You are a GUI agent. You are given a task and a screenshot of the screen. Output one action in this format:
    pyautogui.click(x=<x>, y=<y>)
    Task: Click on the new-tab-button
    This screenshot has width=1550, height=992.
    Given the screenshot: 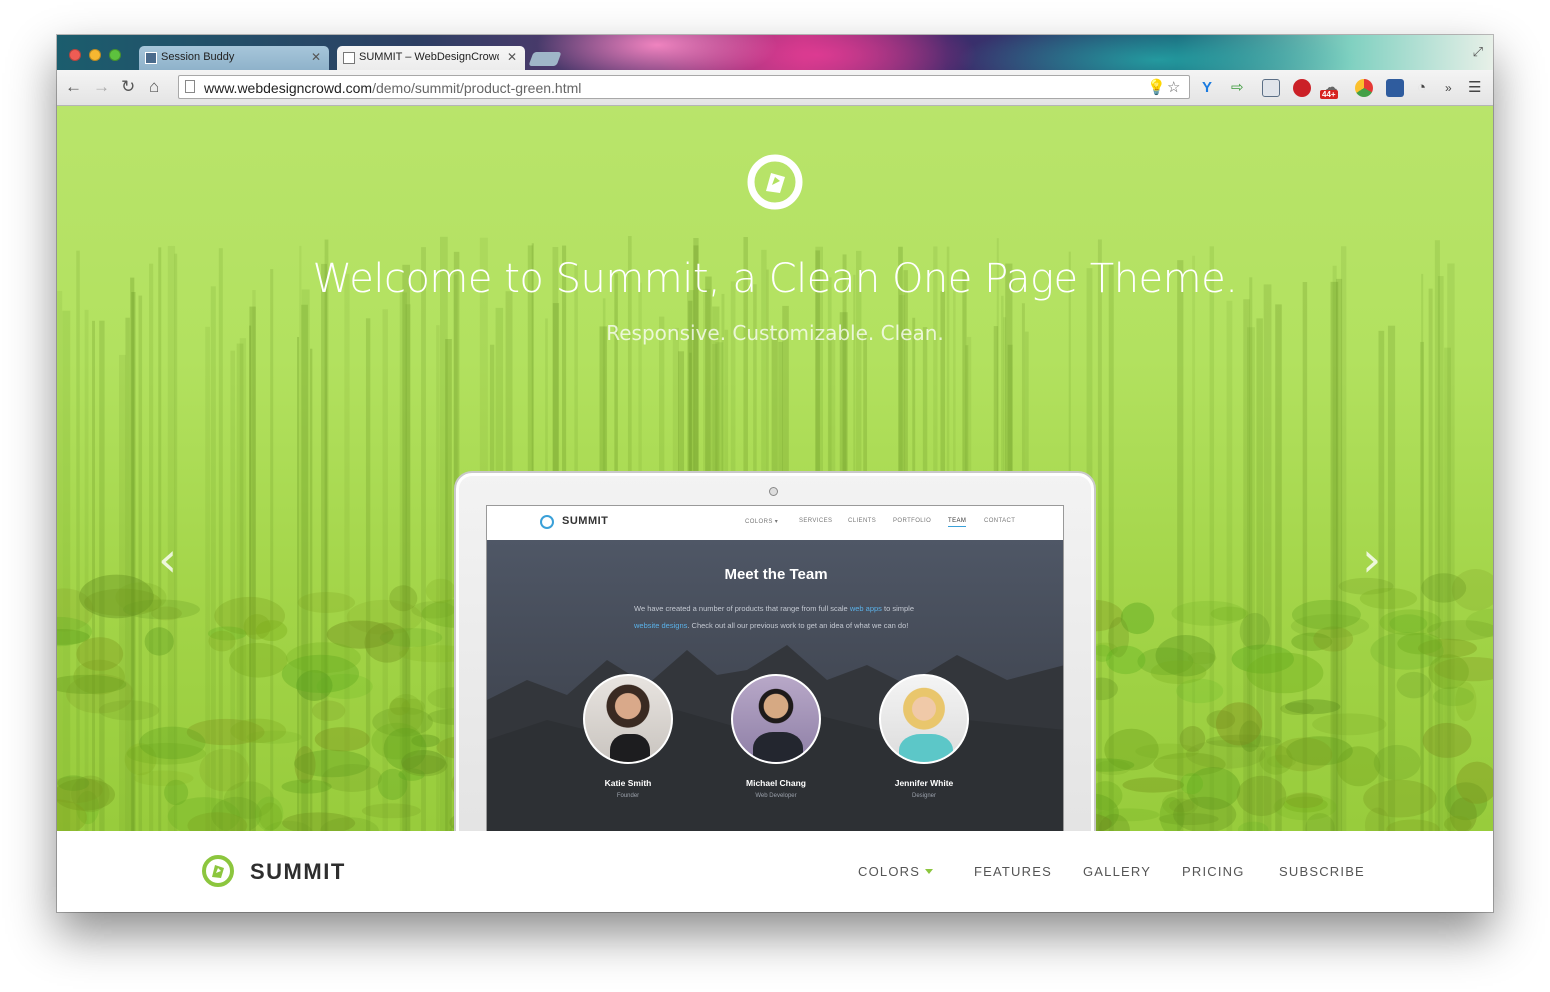 What is the action you would take?
    pyautogui.click(x=545, y=59)
    